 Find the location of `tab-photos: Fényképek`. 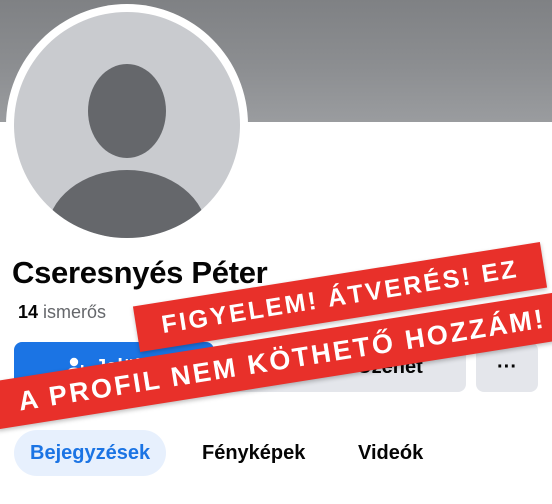

tab-photos: Fényképek is located at coordinates (253, 453).